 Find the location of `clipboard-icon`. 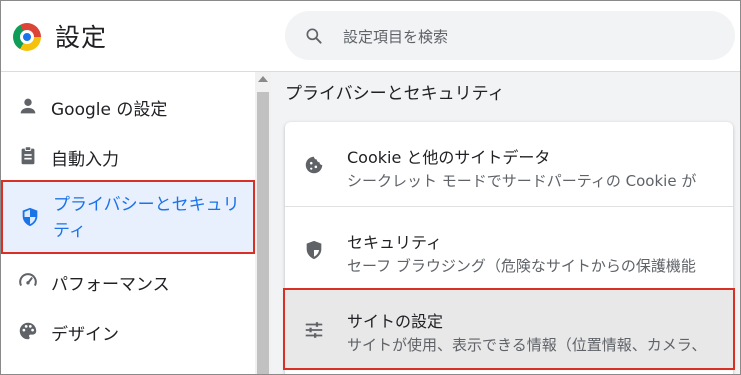

clipboard-icon is located at coordinates (28, 155).